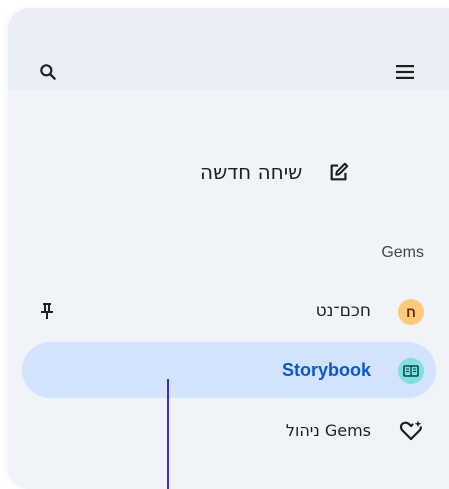 The width and height of the screenshot is (449, 489). I want to click on search-button, so click(48, 72).